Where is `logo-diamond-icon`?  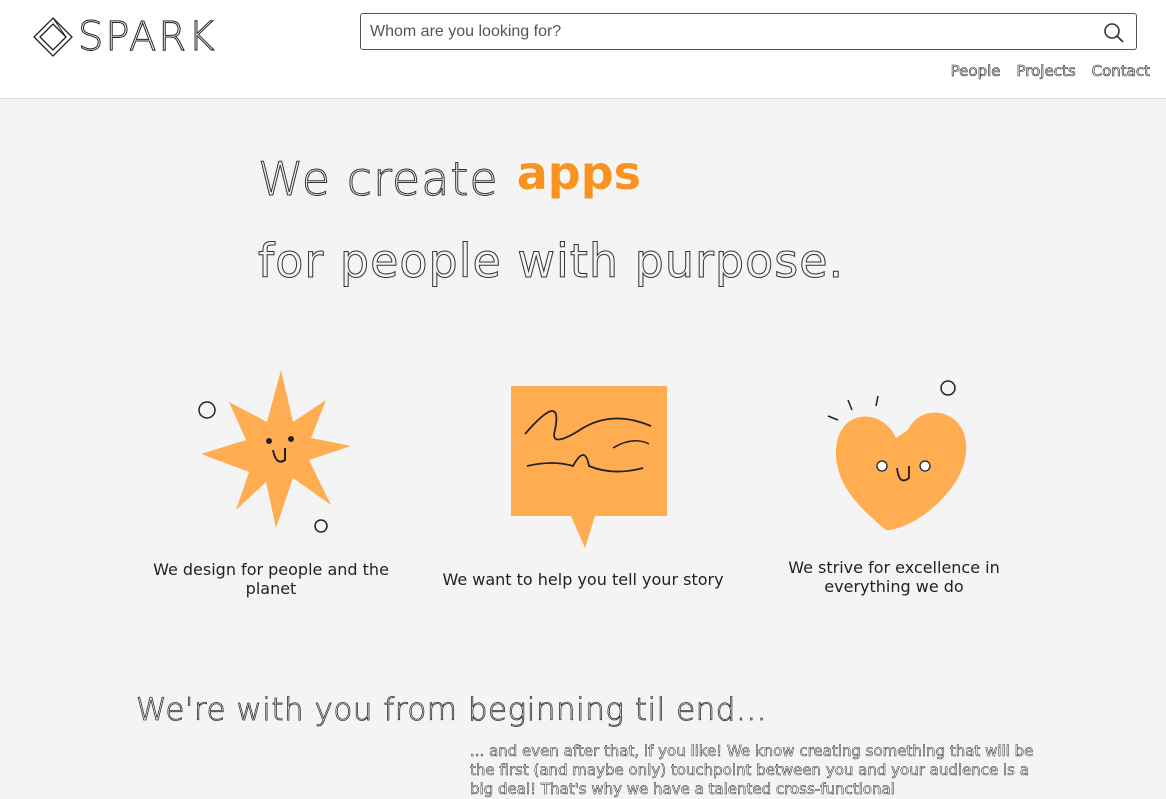 logo-diamond-icon is located at coordinates (53, 37).